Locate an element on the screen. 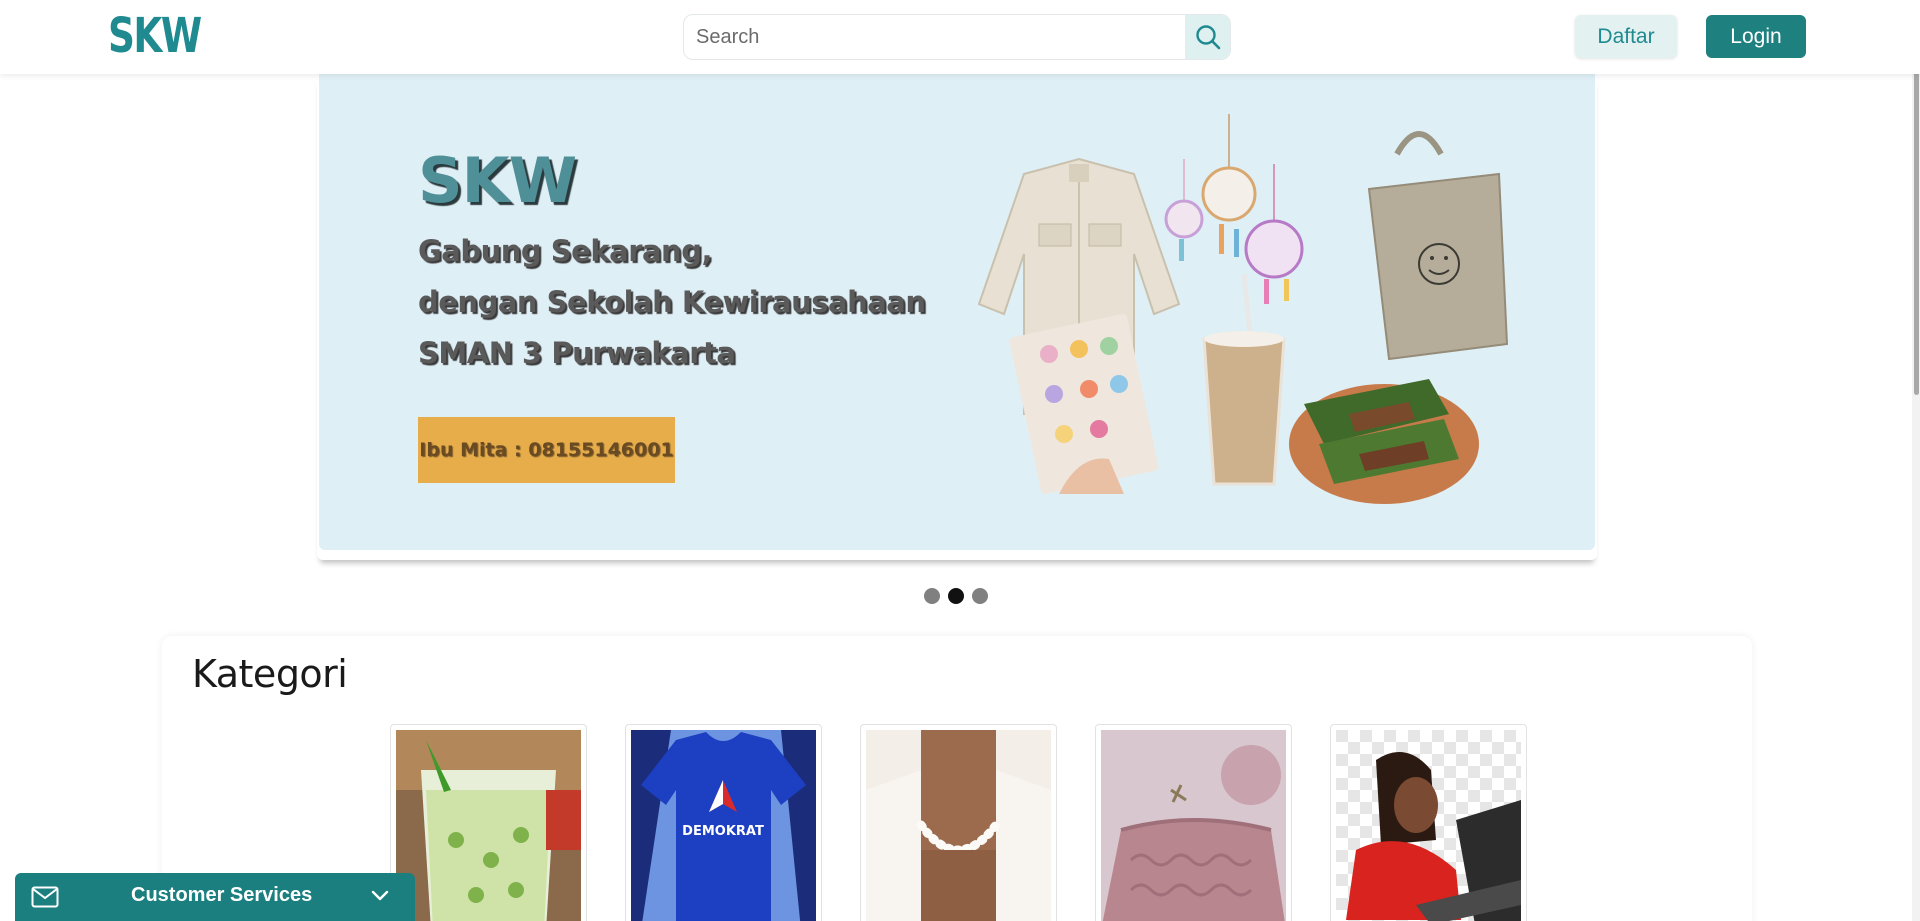 Image resolution: width=1920 pixels, height=921 pixels. t-shirt-image: DEMOKRAT is located at coordinates (723, 825).